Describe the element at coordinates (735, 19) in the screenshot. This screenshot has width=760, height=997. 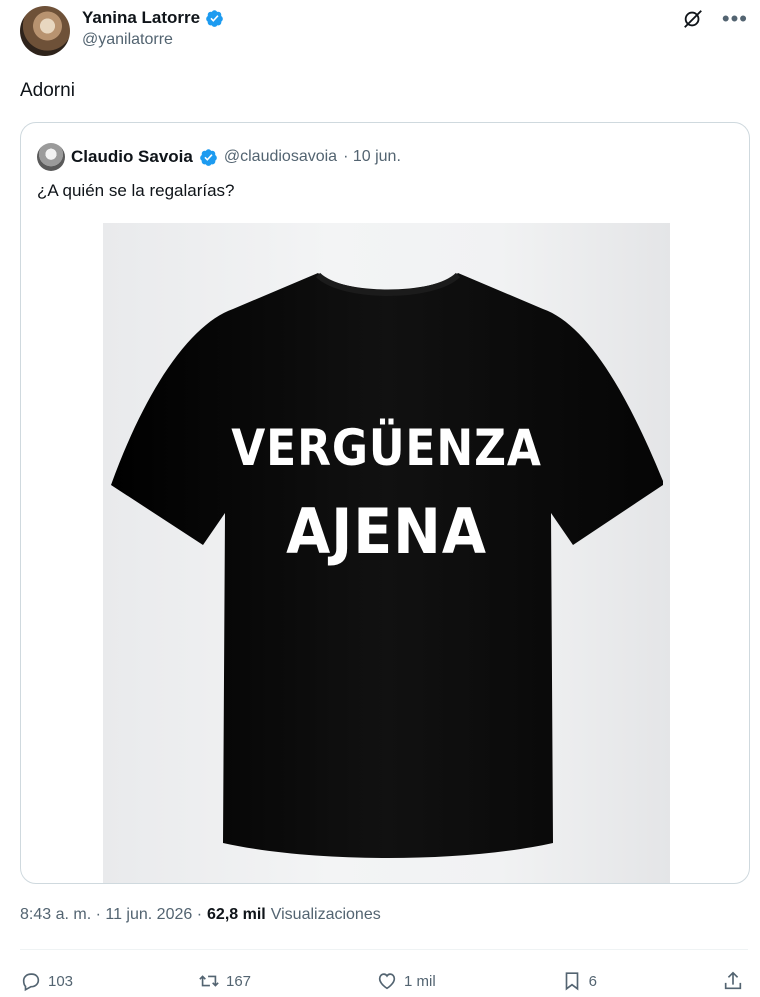
I see `more-icon: •••` at that location.